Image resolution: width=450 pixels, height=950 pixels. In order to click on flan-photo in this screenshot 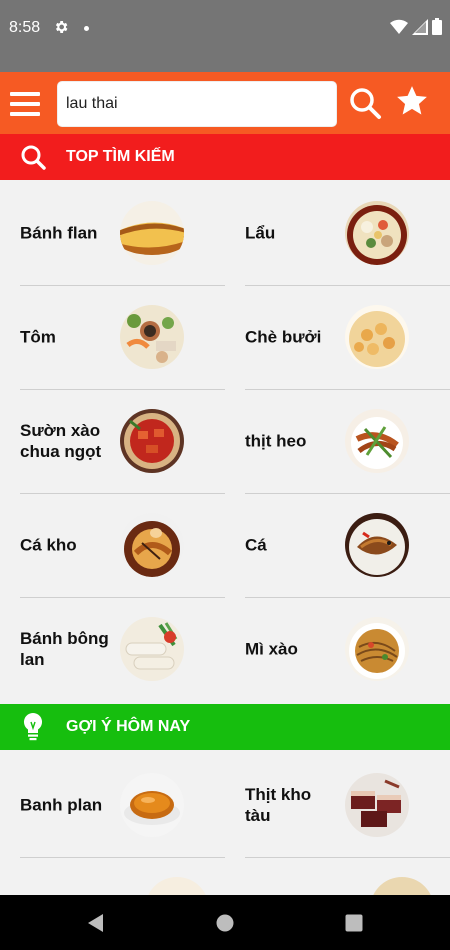, I will do `click(152, 233)`.